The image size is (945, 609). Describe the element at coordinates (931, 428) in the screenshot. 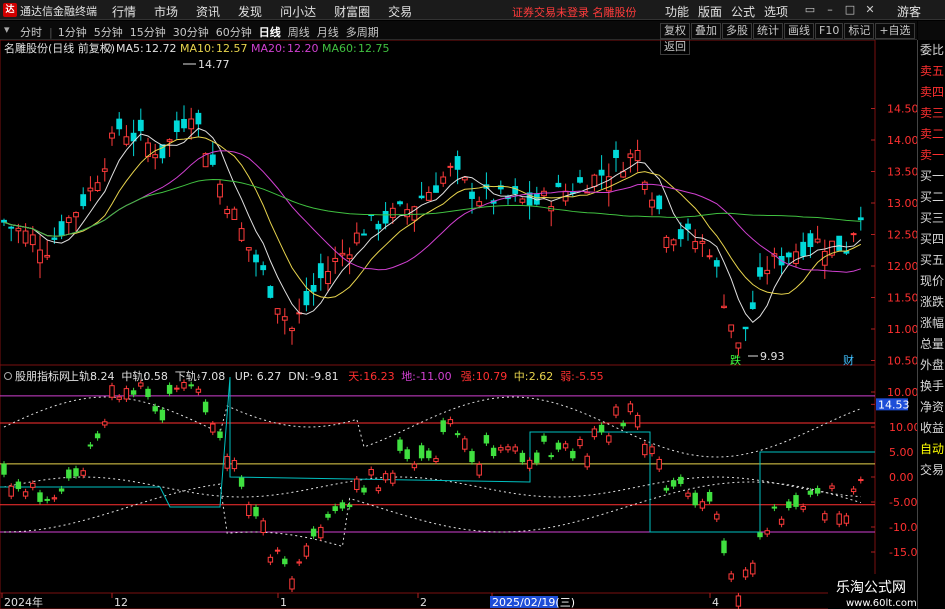

I see `sidebar-item: 收益` at that location.